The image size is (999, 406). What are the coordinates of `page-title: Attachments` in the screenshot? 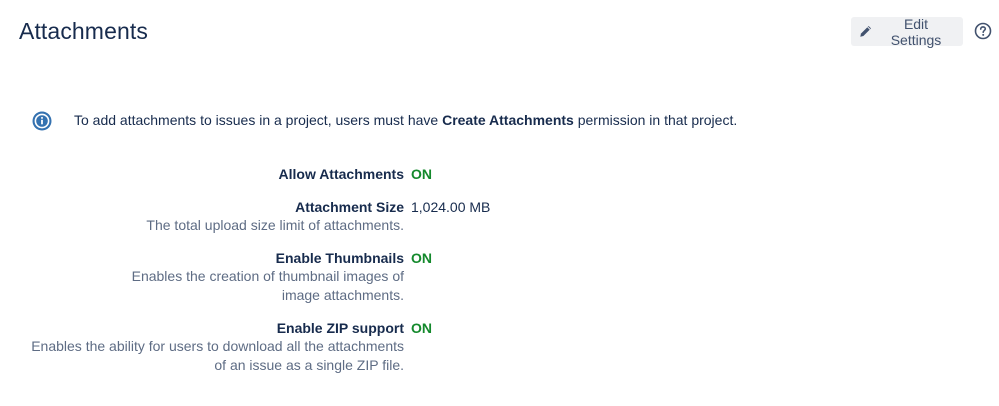 It's located at (83, 31).